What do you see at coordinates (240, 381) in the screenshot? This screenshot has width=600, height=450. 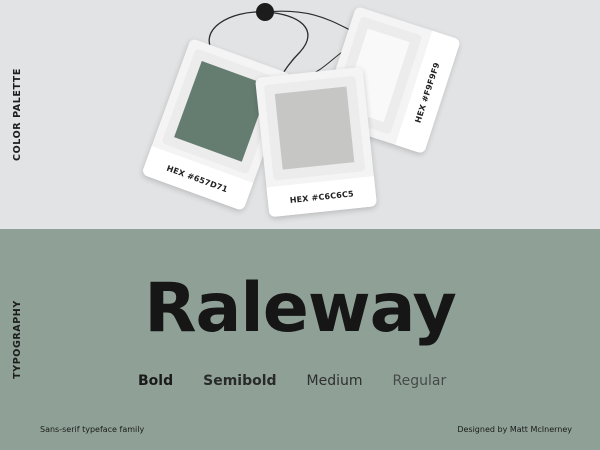 I see `weight-semibold: Semibold` at bounding box center [240, 381].